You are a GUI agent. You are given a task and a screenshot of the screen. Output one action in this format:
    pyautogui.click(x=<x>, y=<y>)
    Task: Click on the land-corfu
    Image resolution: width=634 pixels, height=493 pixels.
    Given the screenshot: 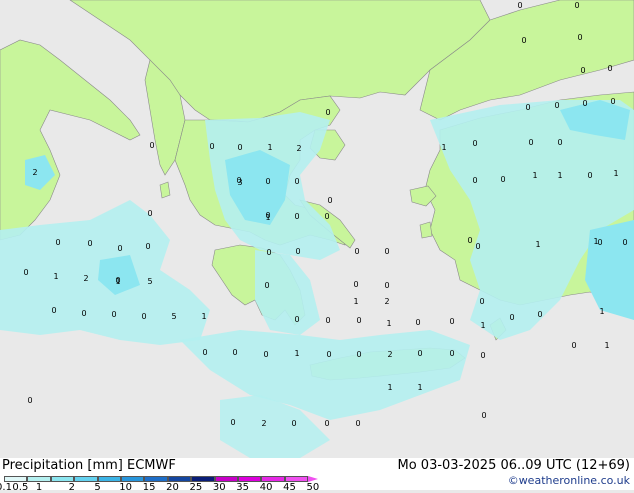 What is the action you would take?
    pyautogui.click(x=165, y=190)
    